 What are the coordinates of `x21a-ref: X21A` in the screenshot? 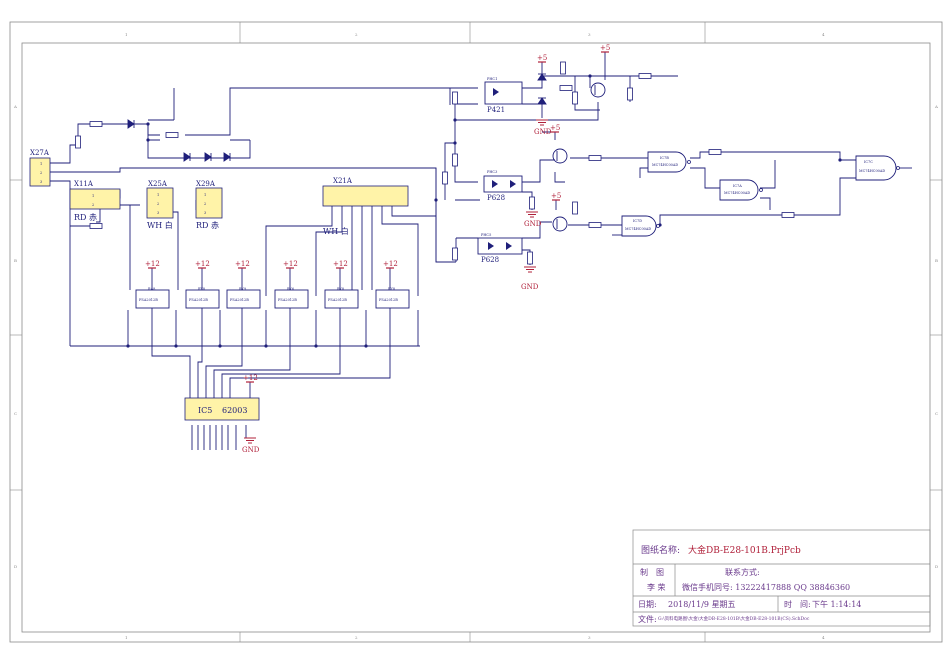 It's located at (343, 181).